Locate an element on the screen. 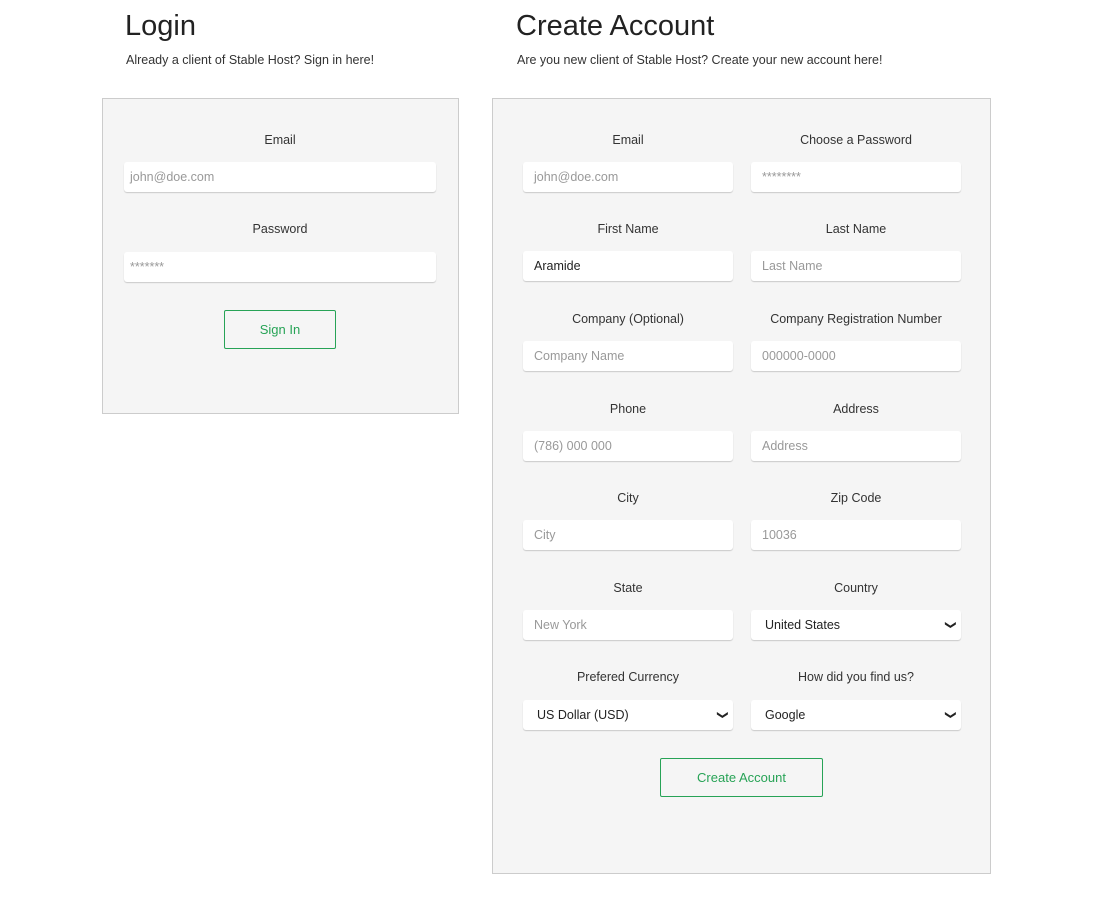 Image resolution: width=1103 pixels, height=912 pixels. city-input: City is located at coordinates (628, 535).